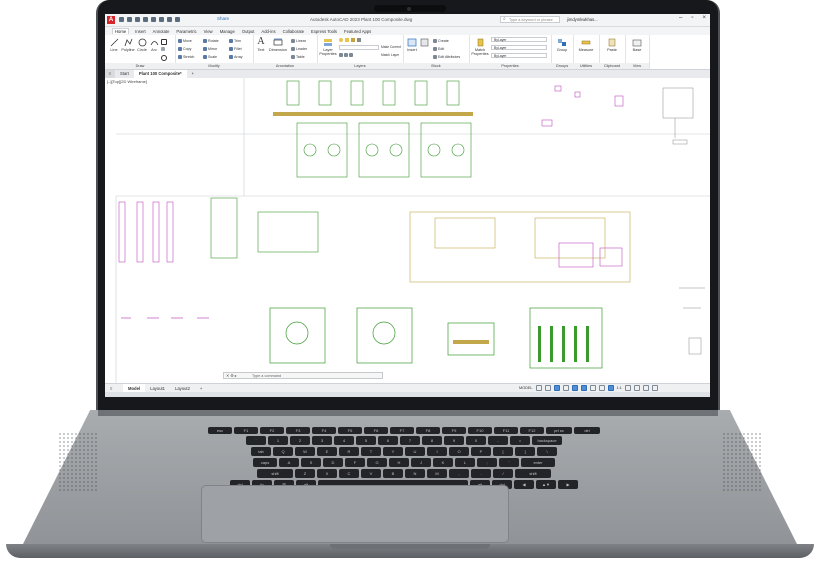 This screenshot has height=561, width=820. I want to click on tab-featured-apps: Featured Apps, so click(357, 31).